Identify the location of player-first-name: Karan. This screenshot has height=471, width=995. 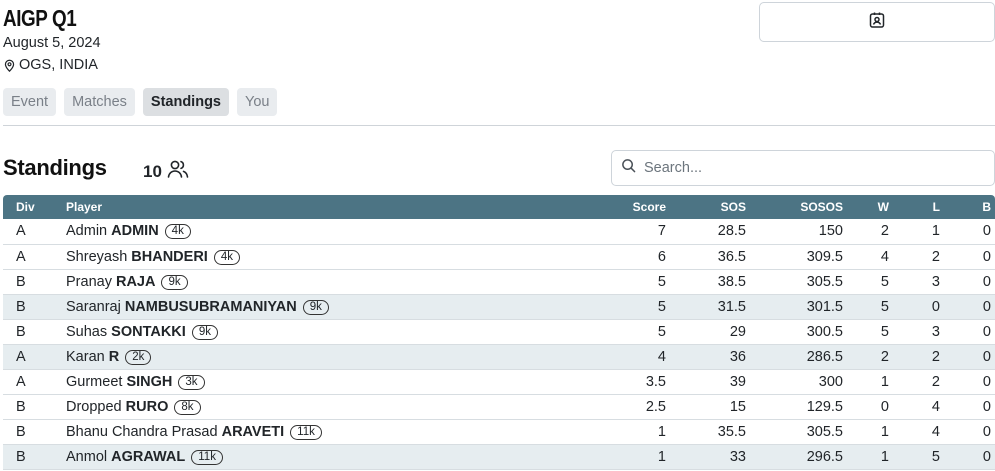
(85, 356).